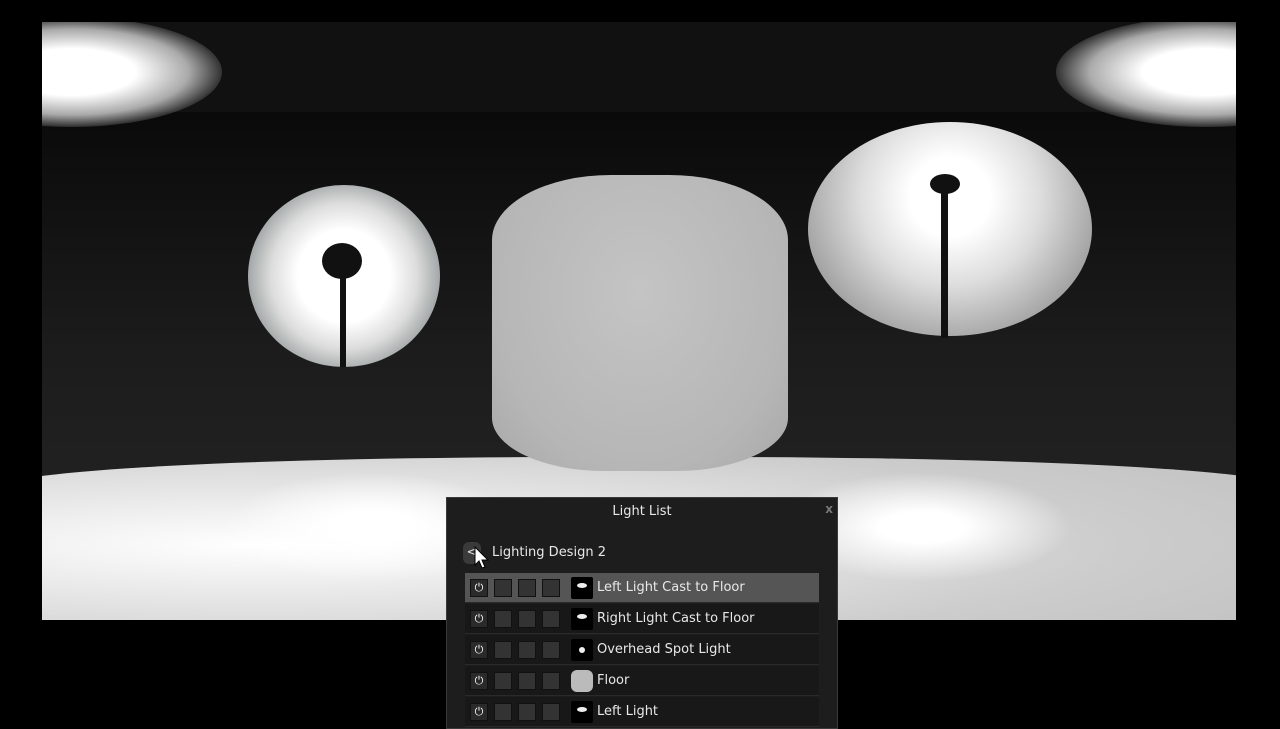 The image size is (1280, 729). What do you see at coordinates (676, 618) in the screenshot?
I see `light-label: Right Light Cast to Floor` at bounding box center [676, 618].